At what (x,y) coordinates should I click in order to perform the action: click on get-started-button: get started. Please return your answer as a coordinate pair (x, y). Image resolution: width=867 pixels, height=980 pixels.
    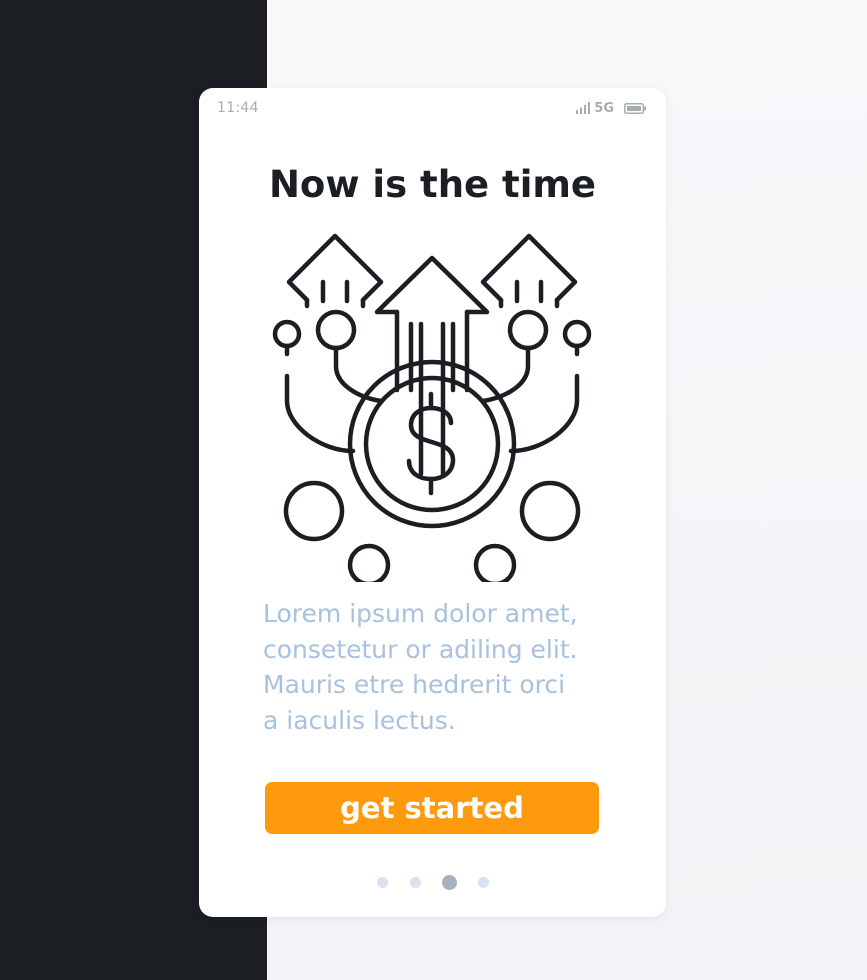
    Looking at the image, I should click on (432, 808).